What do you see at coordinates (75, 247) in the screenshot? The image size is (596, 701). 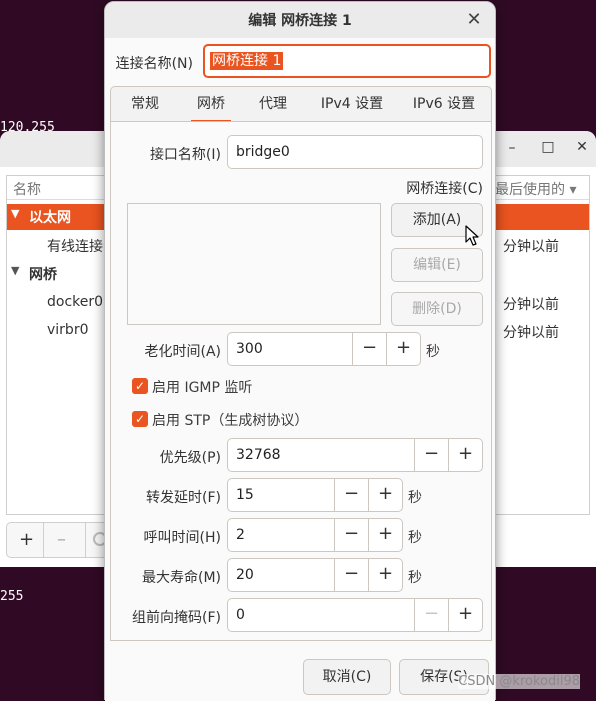 I see `connection-name: 有线连接` at bounding box center [75, 247].